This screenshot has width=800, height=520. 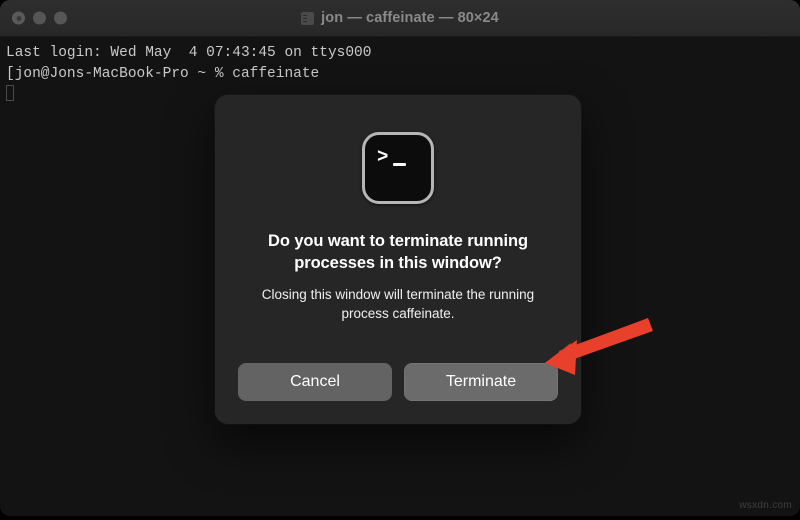 What do you see at coordinates (398, 168) in the screenshot?
I see `dialog-terminal-icon: >` at bounding box center [398, 168].